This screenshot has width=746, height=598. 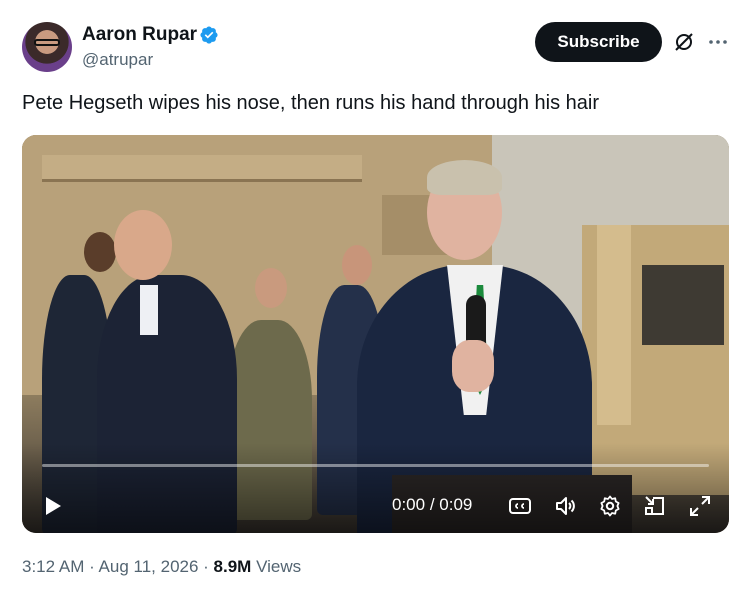 What do you see at coordinates (149, 566) in the screenshot?
I see `tweet-date: Aug 11, 2026` at bounding box center [149, 566].